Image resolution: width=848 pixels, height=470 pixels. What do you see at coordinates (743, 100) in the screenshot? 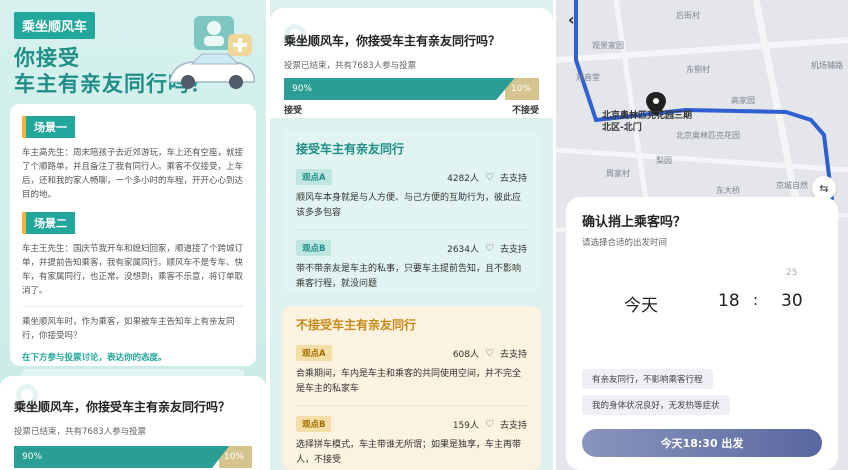
I see `map-label: 高家园` at bounding box center [743, 100].